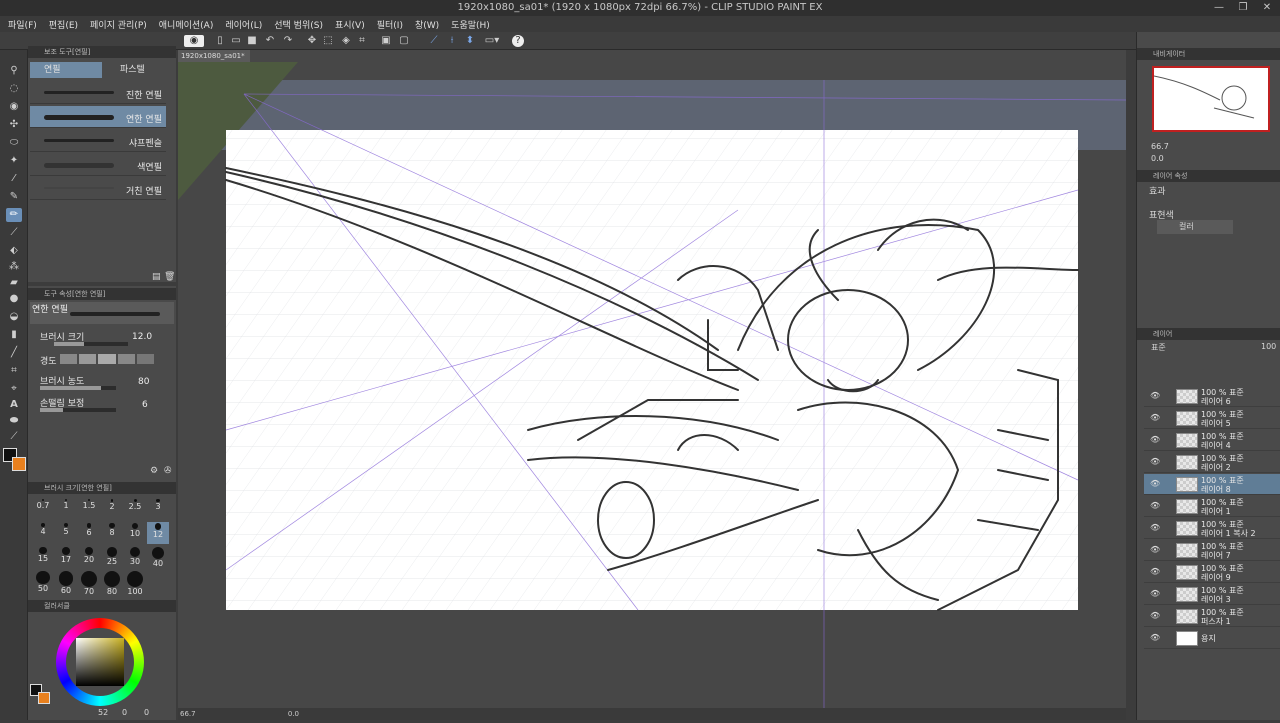 The width and height of the screenshot is (1280, 723). I want to click on menu-animation: 애니메이션(A), so click(186, 24).